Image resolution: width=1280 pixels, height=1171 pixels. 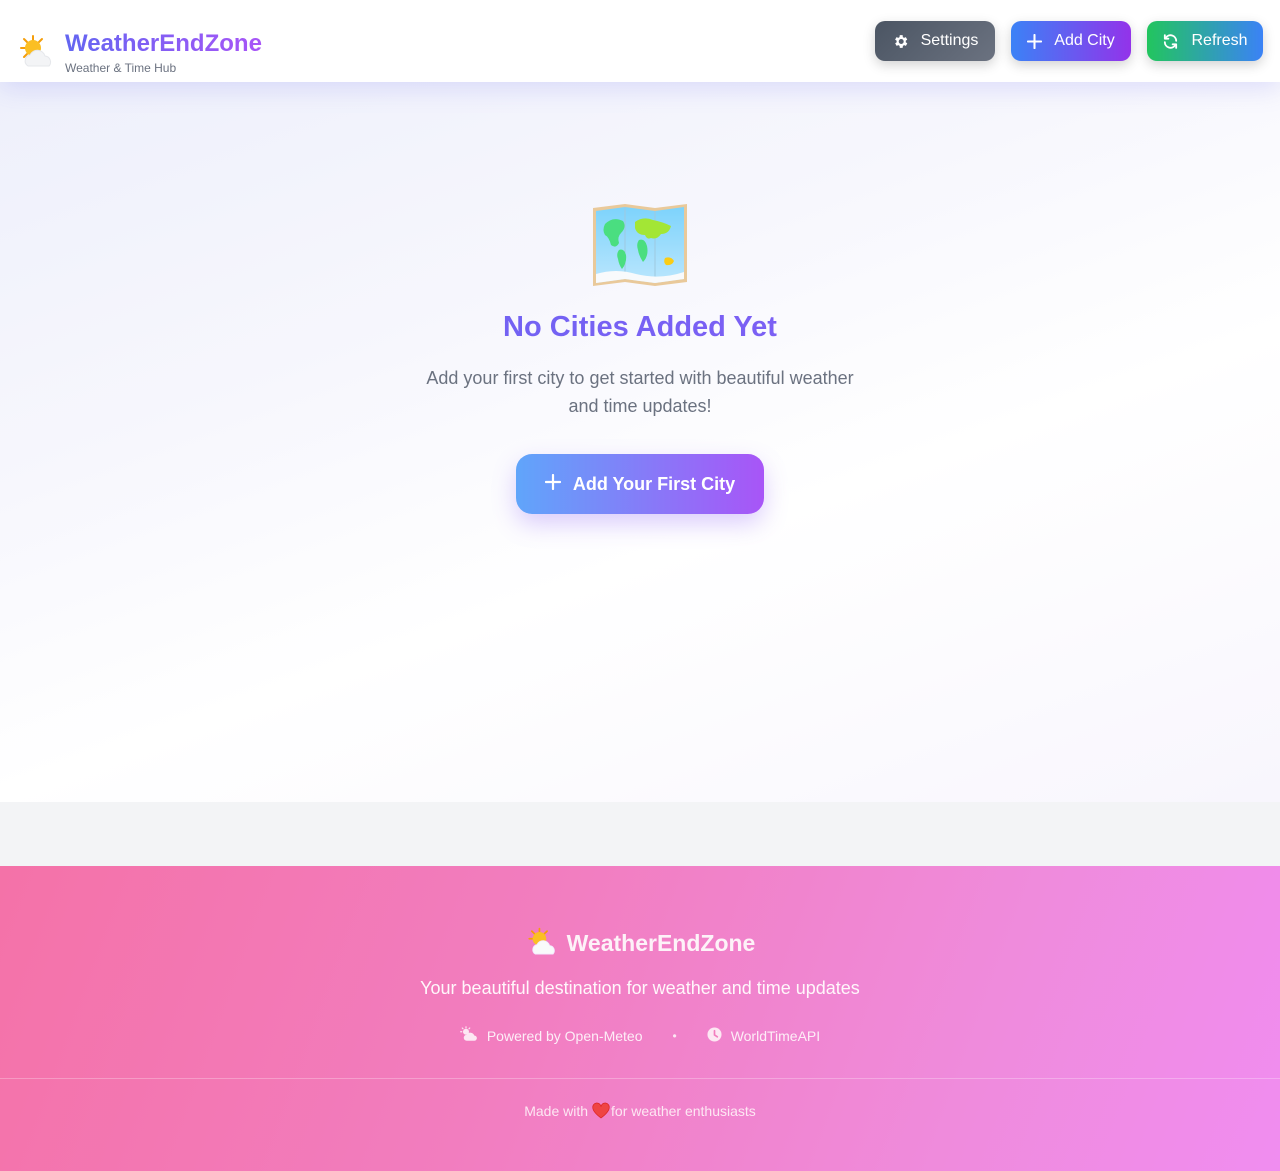 I want to click on worldtimeapi-label: WorldTimeAPI, so click(x=775, y=1035).